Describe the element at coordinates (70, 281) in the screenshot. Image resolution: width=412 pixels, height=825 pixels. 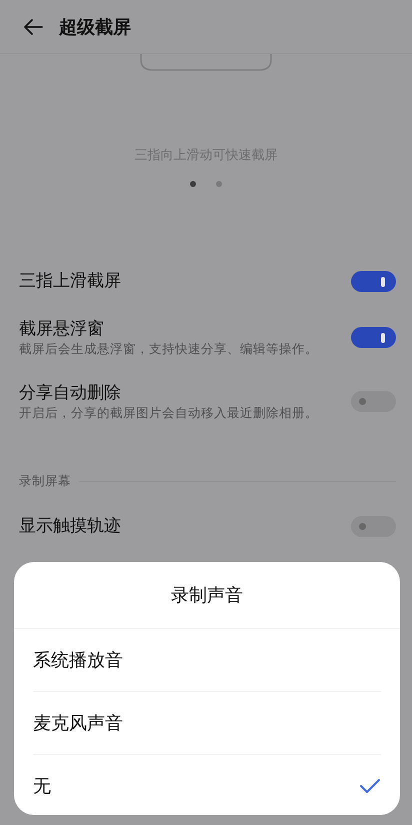
I see `setting-label: 三指上滑截屏` at that location.